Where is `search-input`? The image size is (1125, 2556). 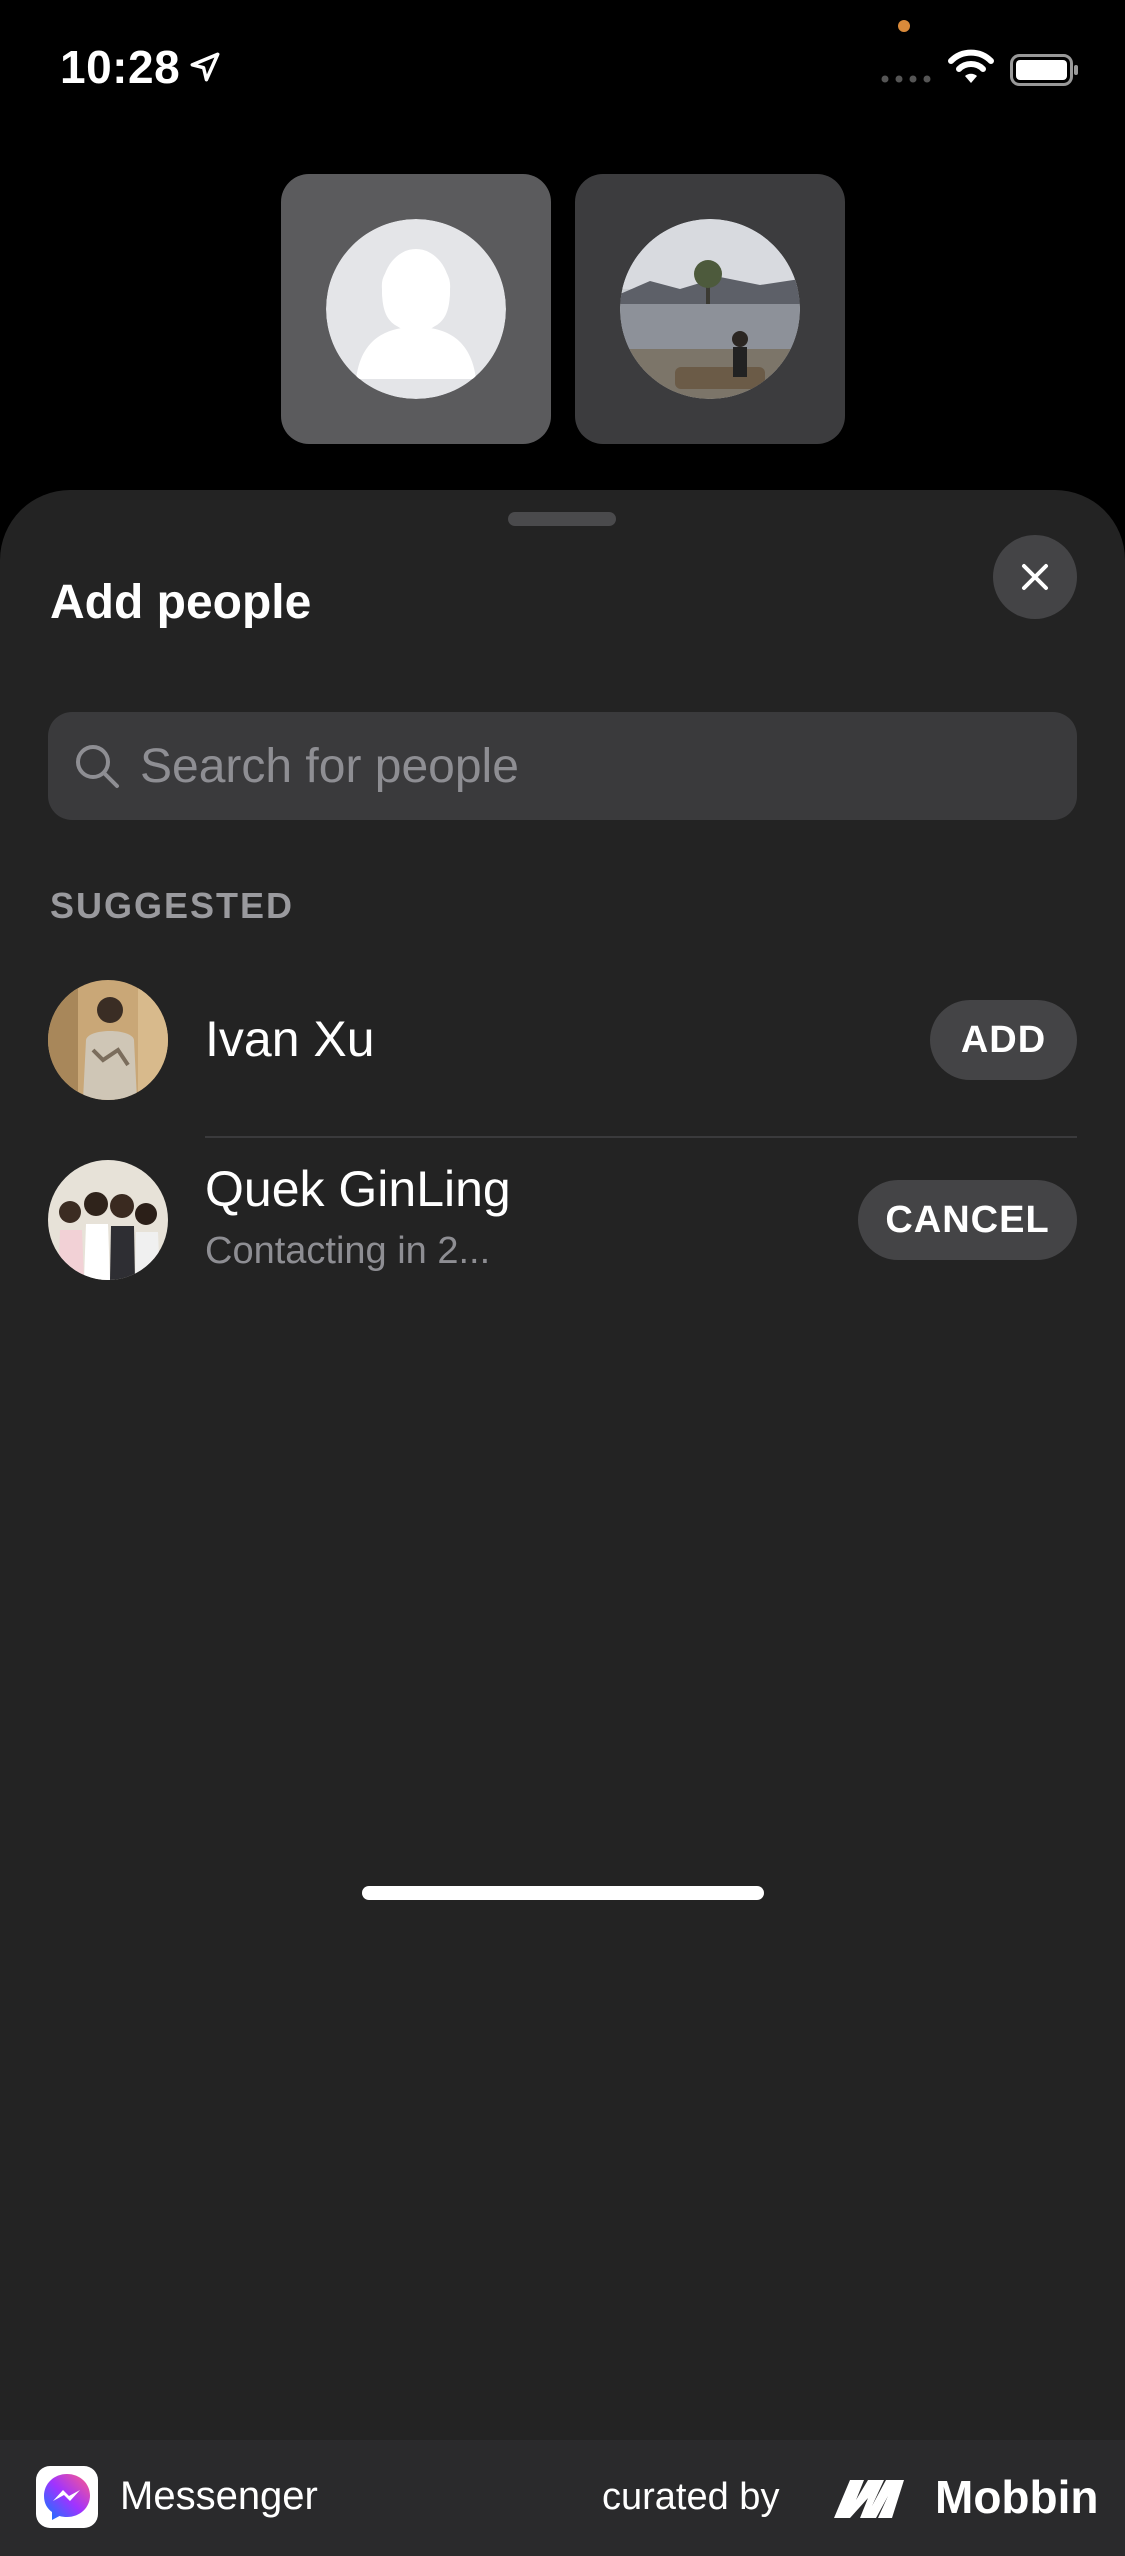 search-input is located at coordinates (590, 766).